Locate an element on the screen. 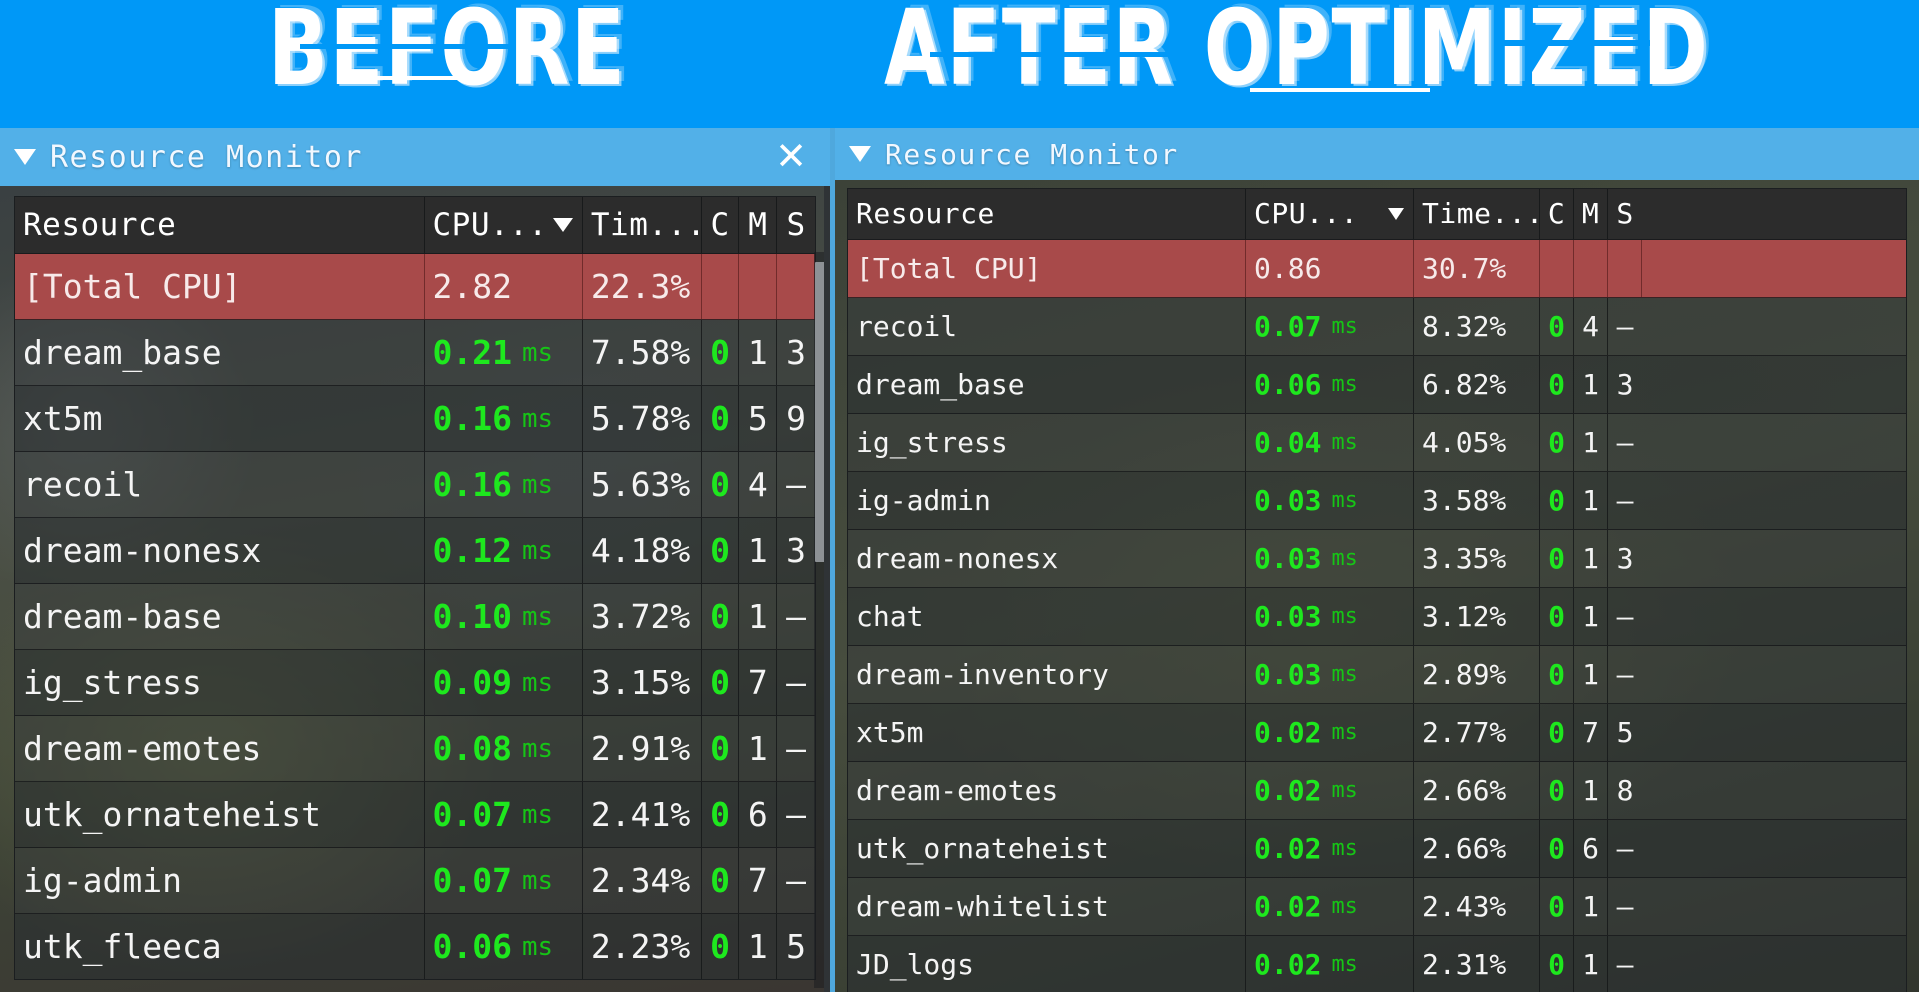  table-row: ig_stress 0.09 ms 3.15% 0 7— is located at coordinates (415, 683).